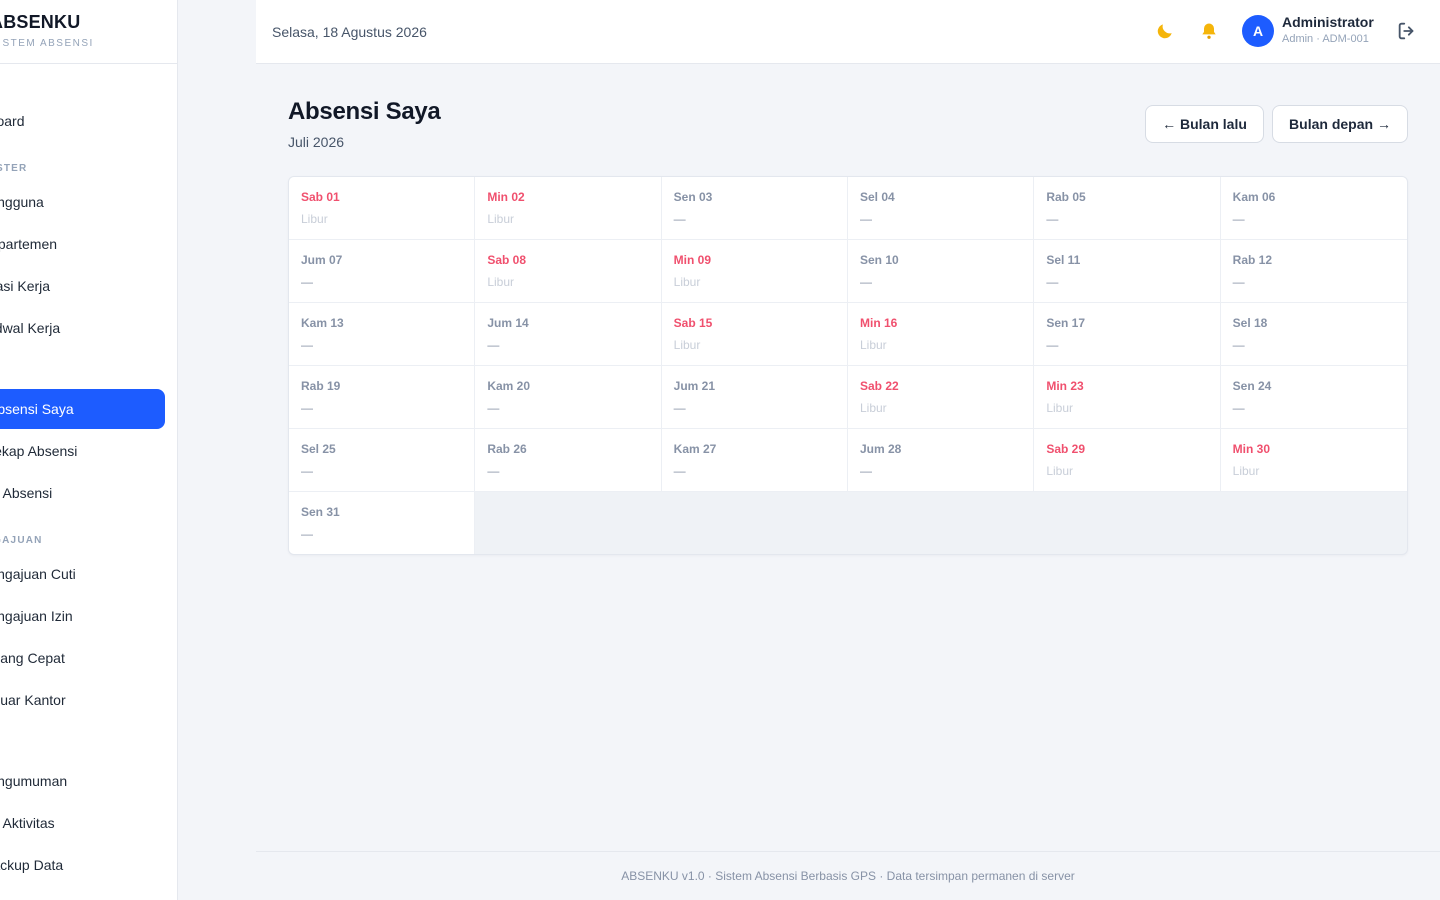 Image resolution: width=1440 pixels, height=900 pixels. I want to click on calendar-day-cell: Min 02 Libur, so click(568, 208).